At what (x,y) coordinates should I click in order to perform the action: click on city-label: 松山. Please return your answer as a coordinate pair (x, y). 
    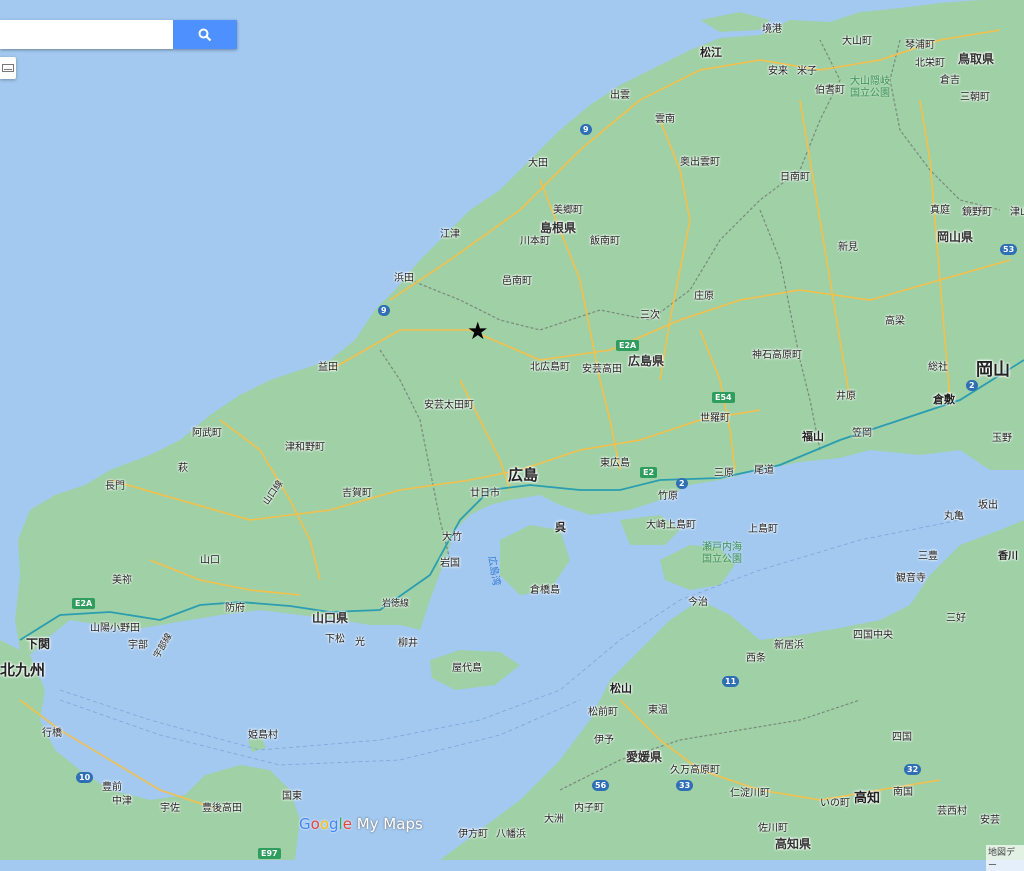
    Looking at the image, I should click on (621, 688).